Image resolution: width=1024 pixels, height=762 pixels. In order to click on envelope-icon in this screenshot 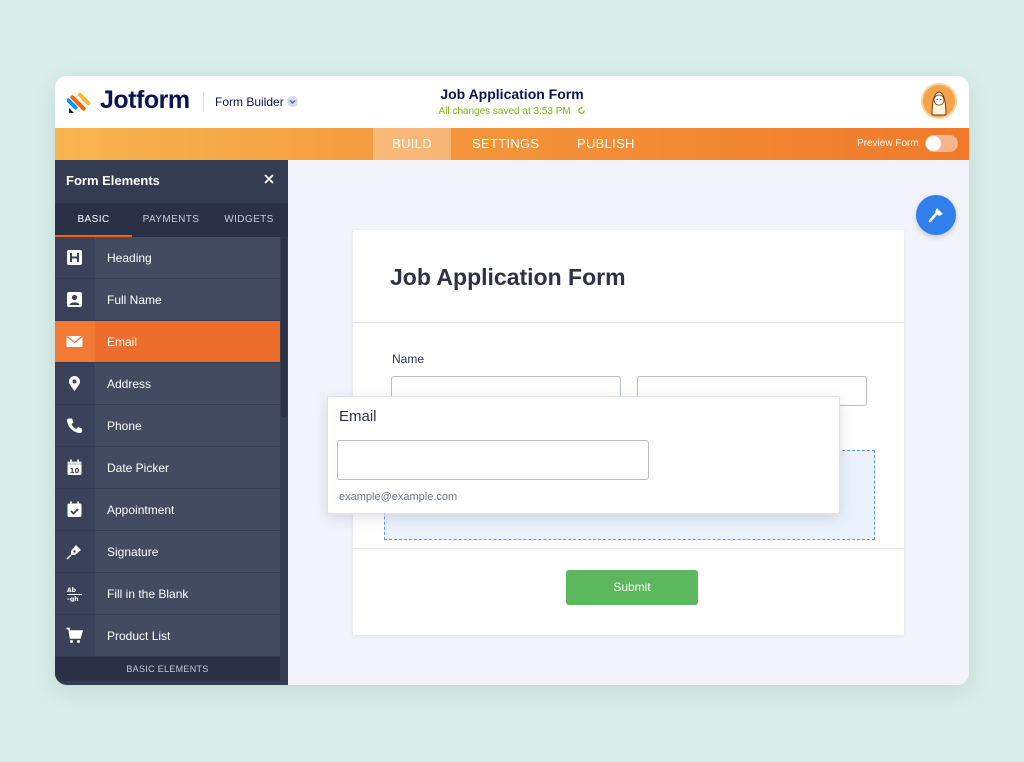, I will do `click(74, 341)`.